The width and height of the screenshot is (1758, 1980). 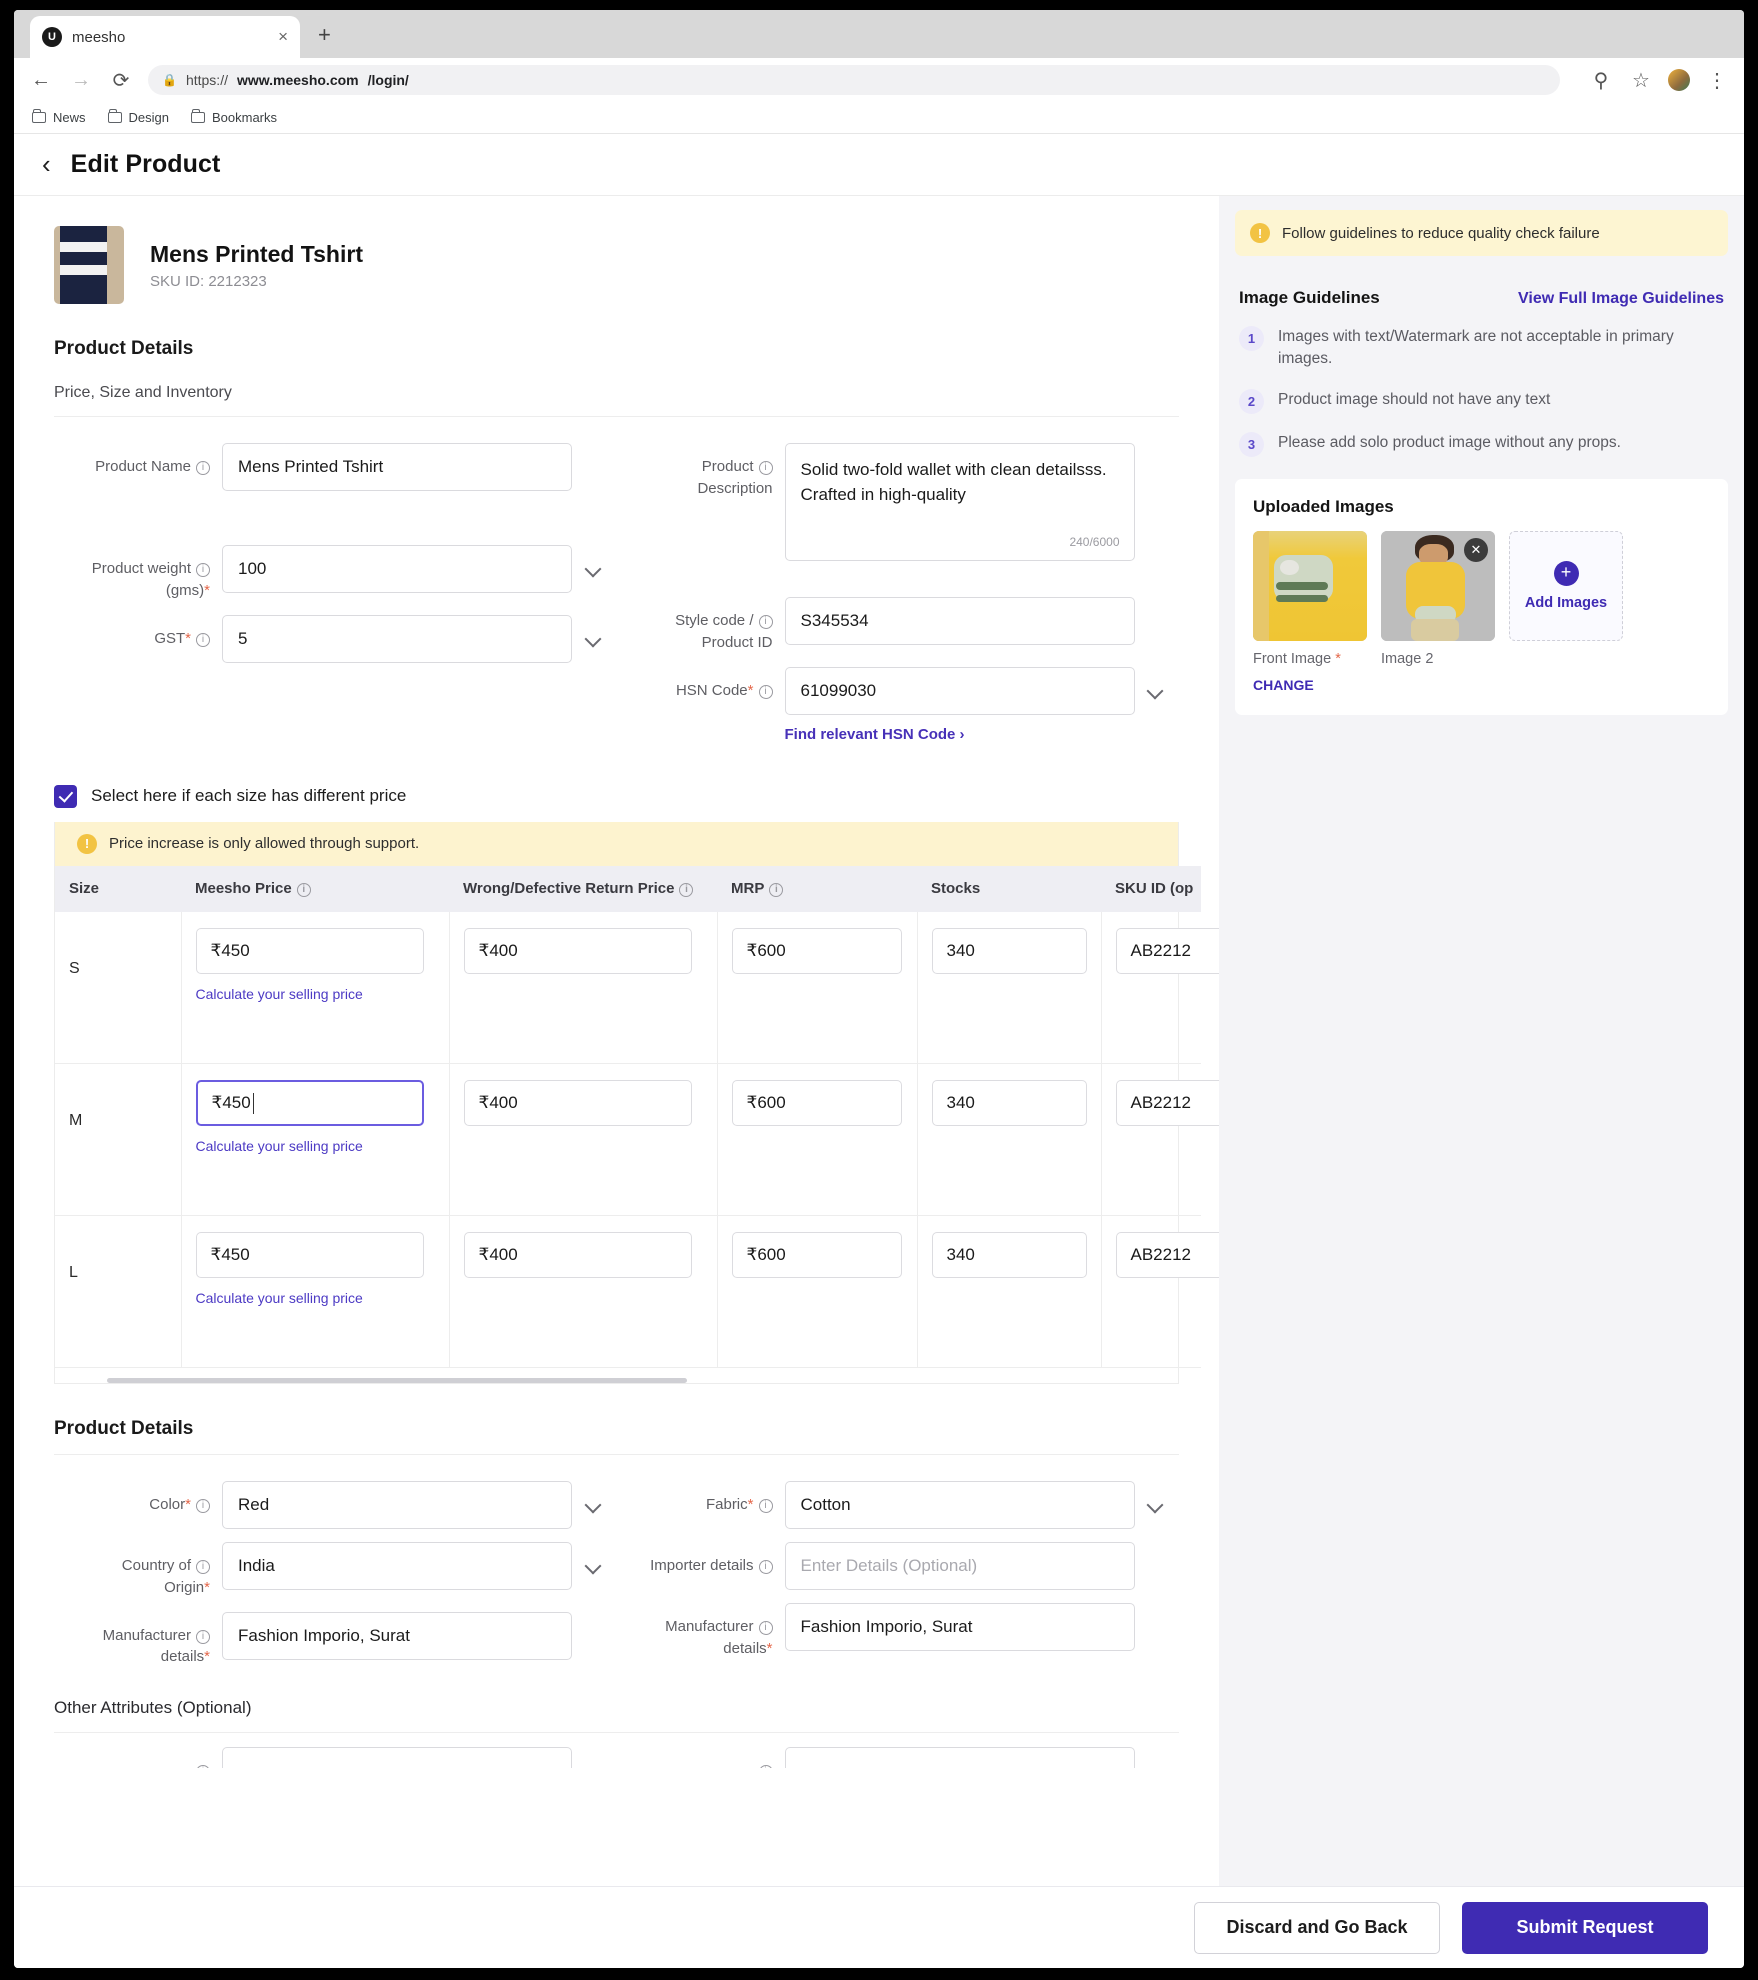 What do you see at coordinates (959, 1627) in the screenshot?
I see `manufacturer-details-input-right: Fashion Imporio, Surat` at bounding box center [959, 1627].